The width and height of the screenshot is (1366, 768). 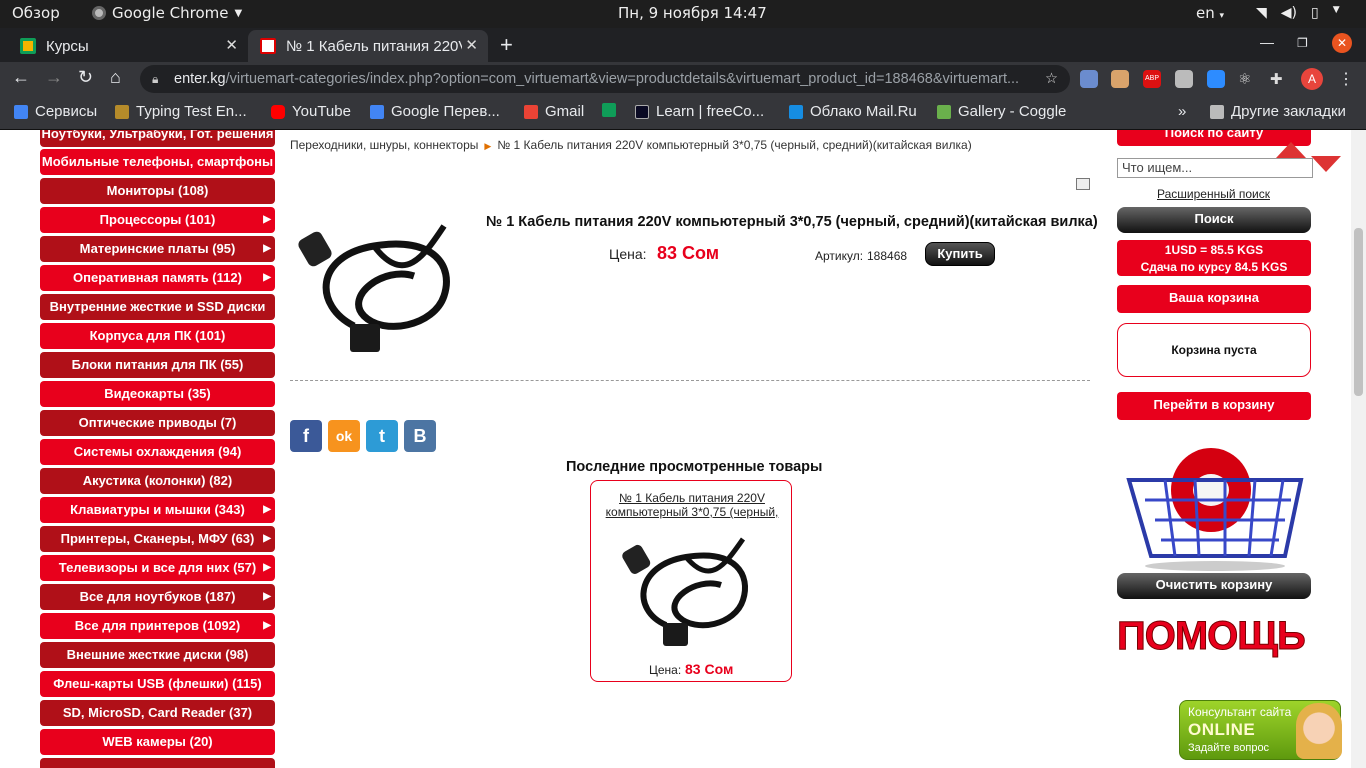 What do you see at coordinates (1260, 730) in the screenshot?
I see `online-consultant-widget: Консультант сайта ONLINE Задайте вопрос` at bounding box center [1260, 730].